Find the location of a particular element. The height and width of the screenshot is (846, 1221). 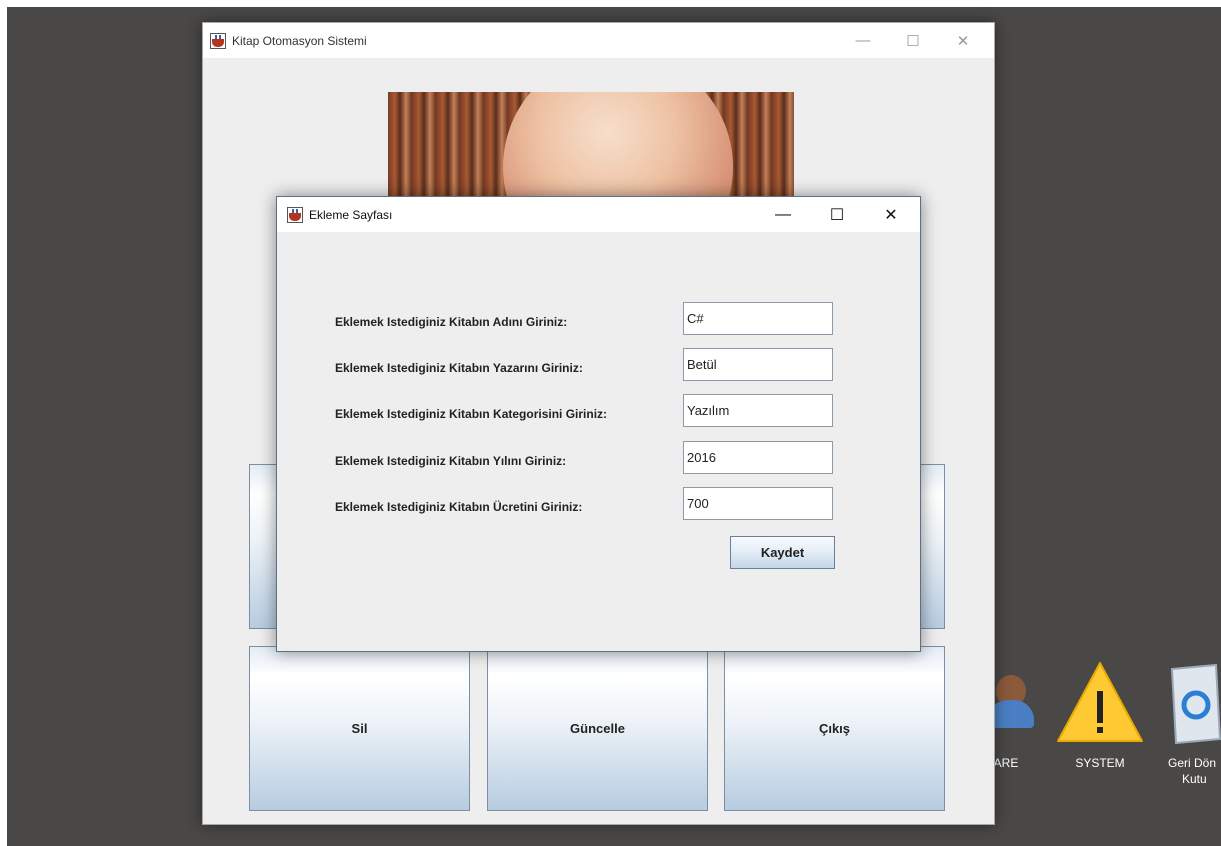

book-year-input is located at coordinates (758, 457).